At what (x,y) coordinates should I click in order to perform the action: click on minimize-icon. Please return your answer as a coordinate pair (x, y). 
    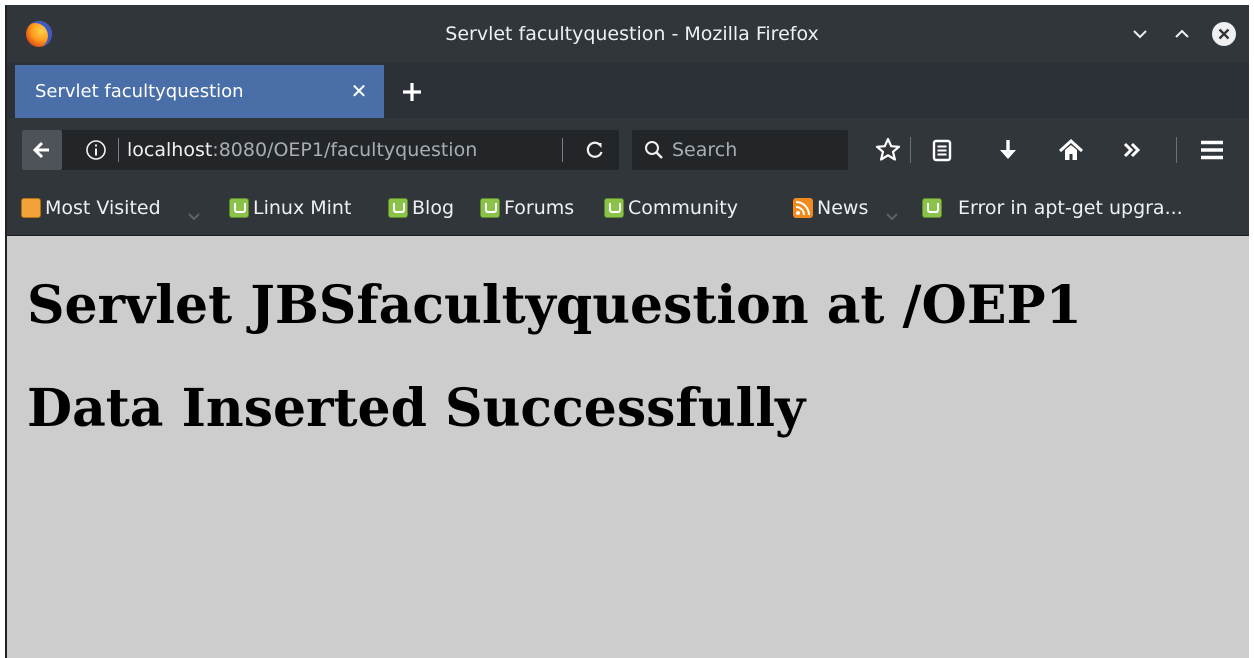
    Looking at the image, I should click on (1140, 34).